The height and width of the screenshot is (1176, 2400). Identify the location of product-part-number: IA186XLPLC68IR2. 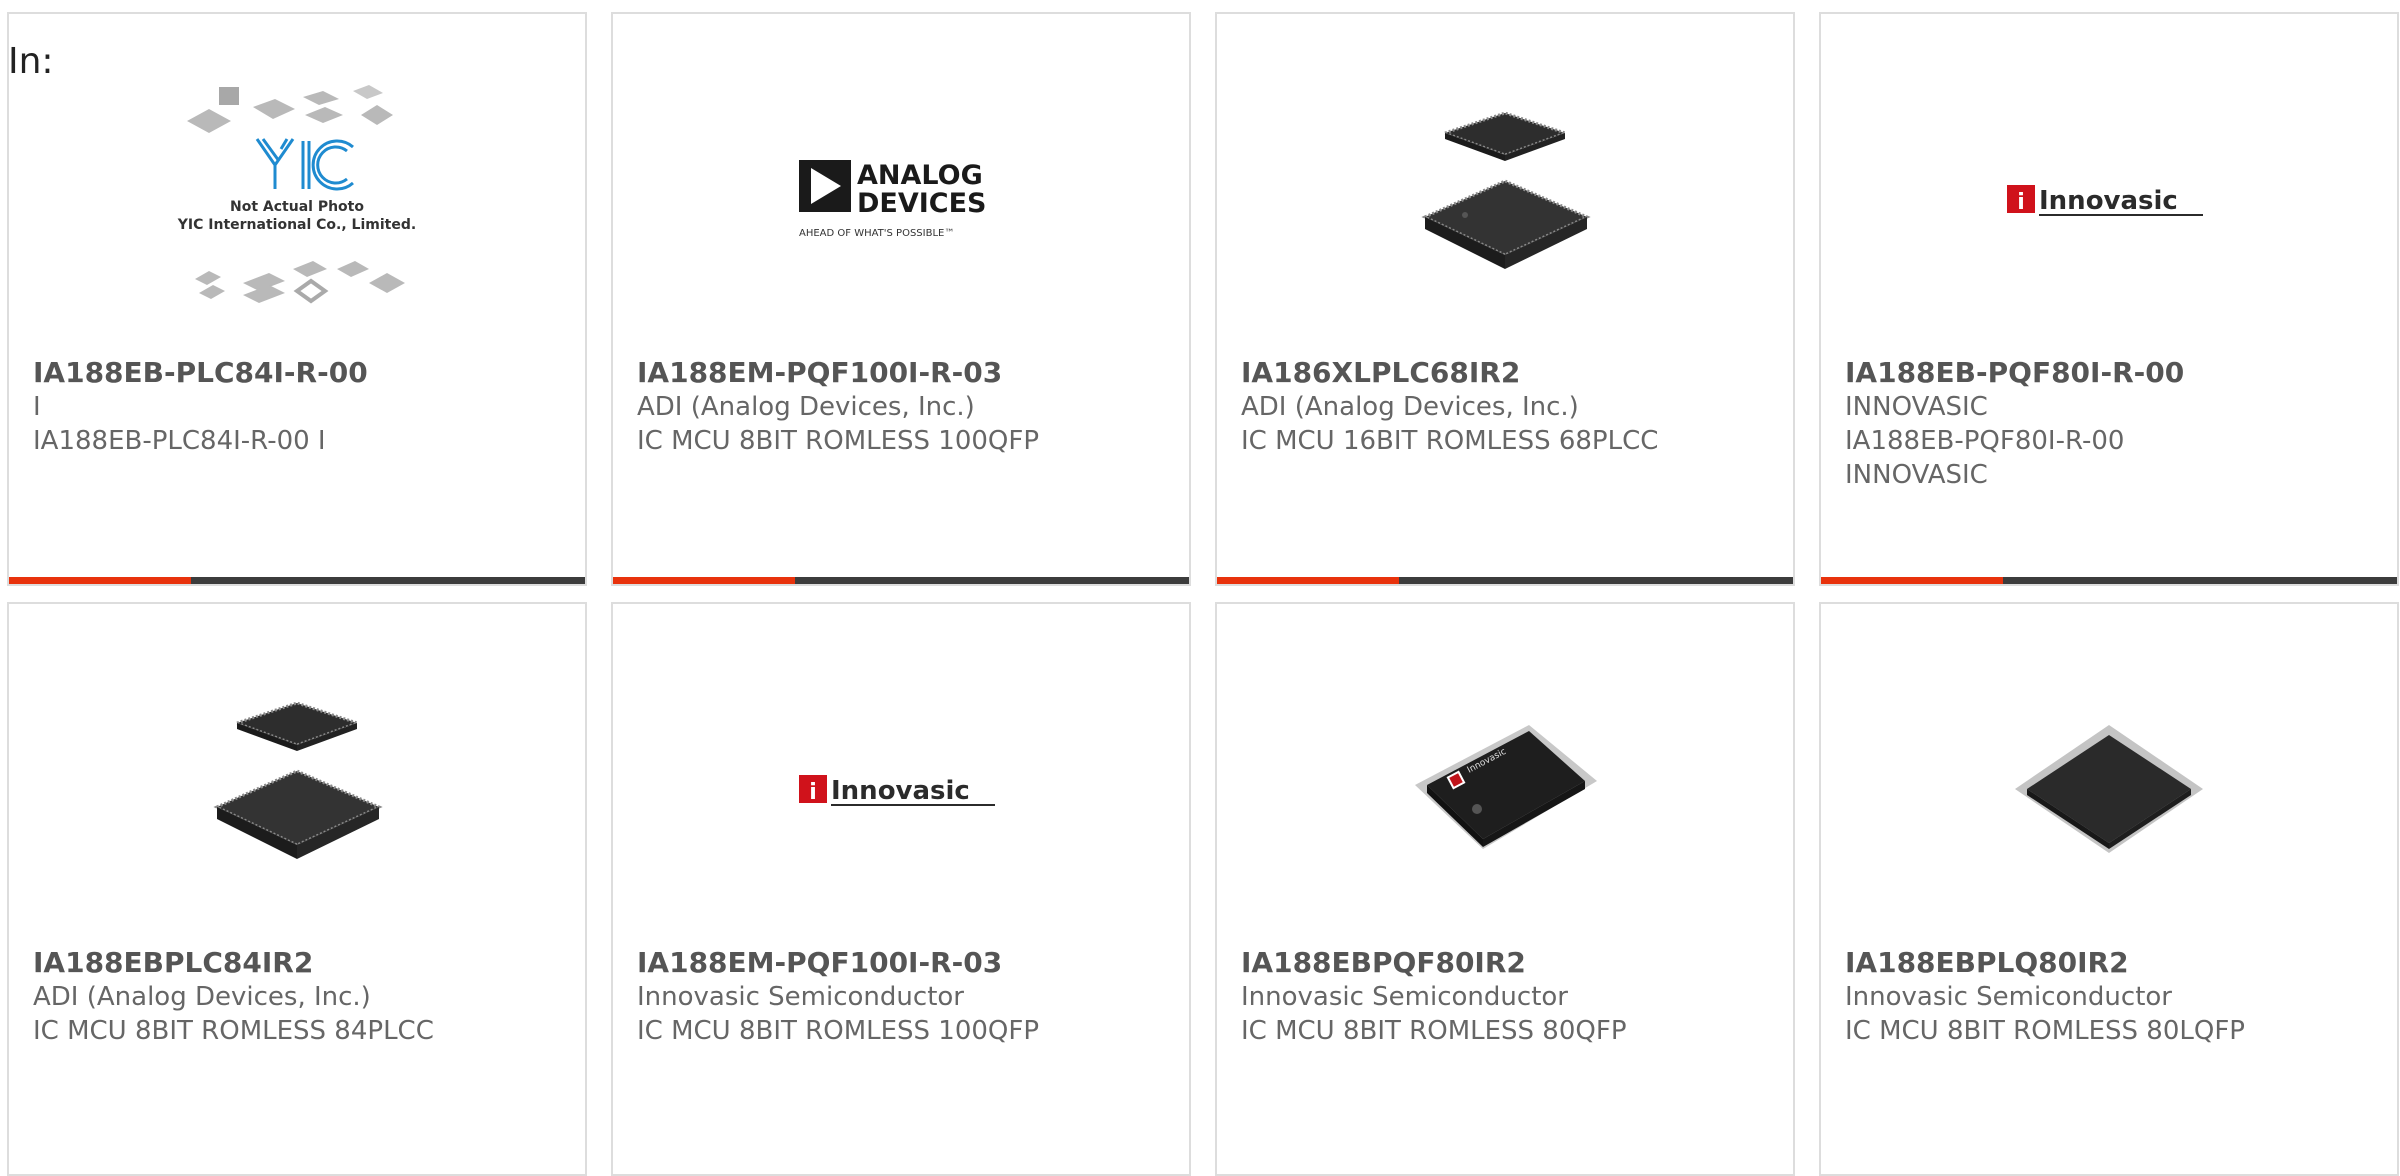
(1380, 372).